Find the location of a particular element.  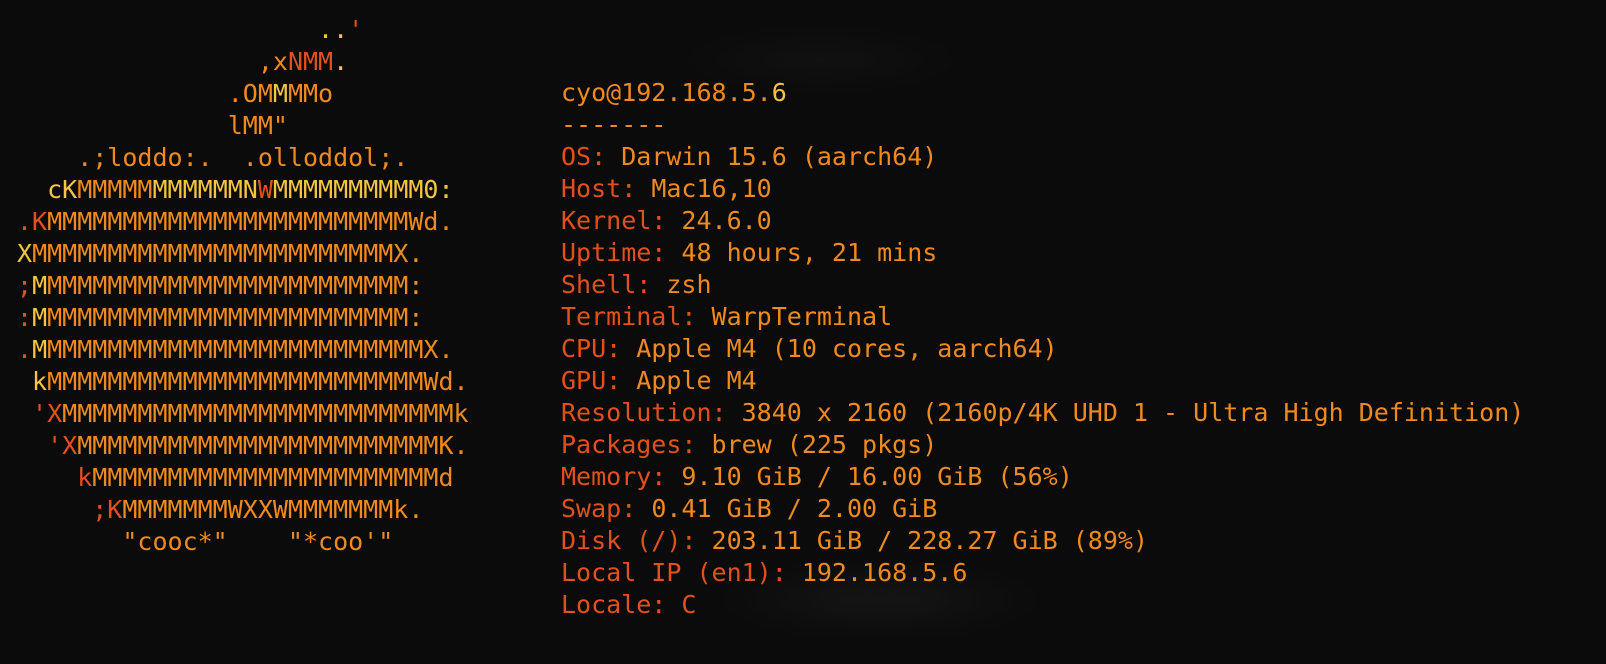

logo-line-segment: lMM" is located at coordinates (152, 125).